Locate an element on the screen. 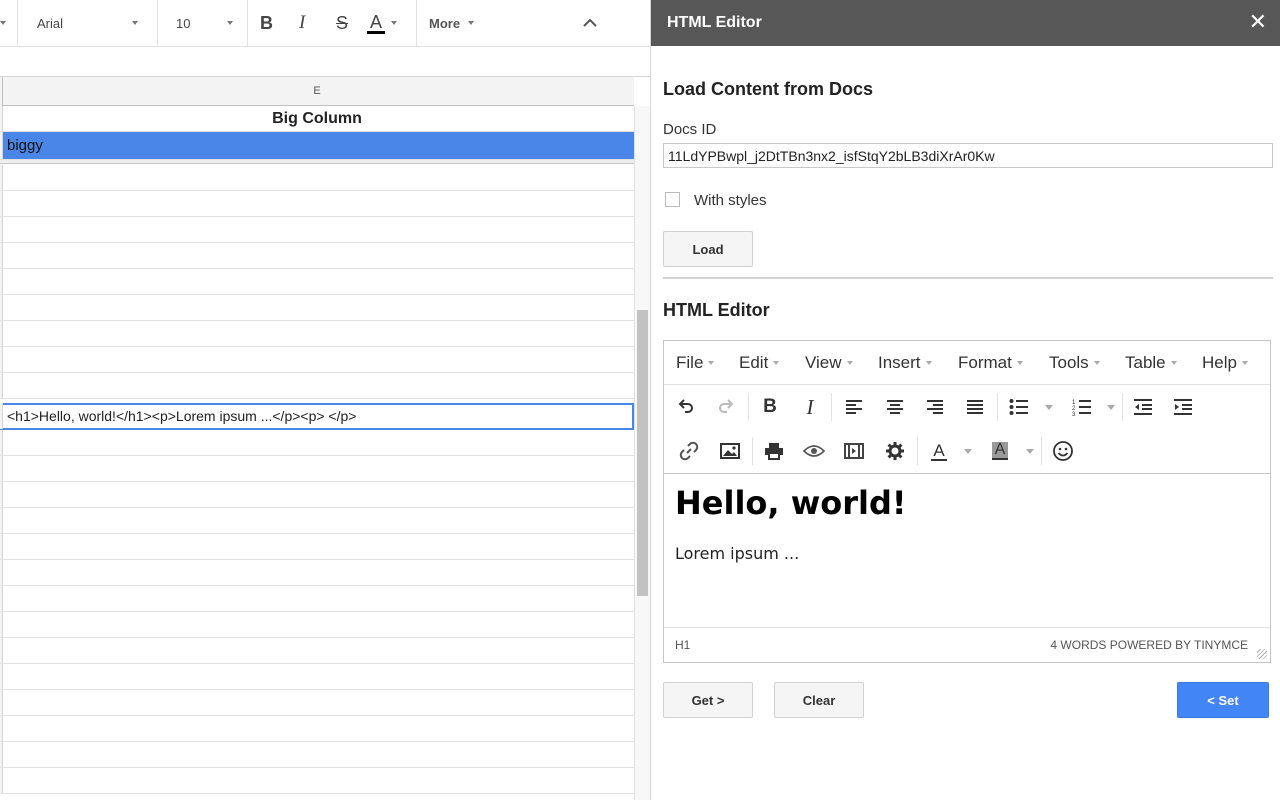 This screenshot has width=1280, height=800. element-path: H1 is located at coordinates (682, 645).